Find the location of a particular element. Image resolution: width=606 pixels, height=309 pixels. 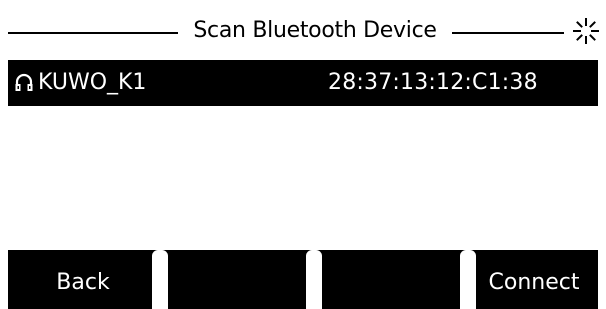

back-button: Back is located at coordinates (83, 279).